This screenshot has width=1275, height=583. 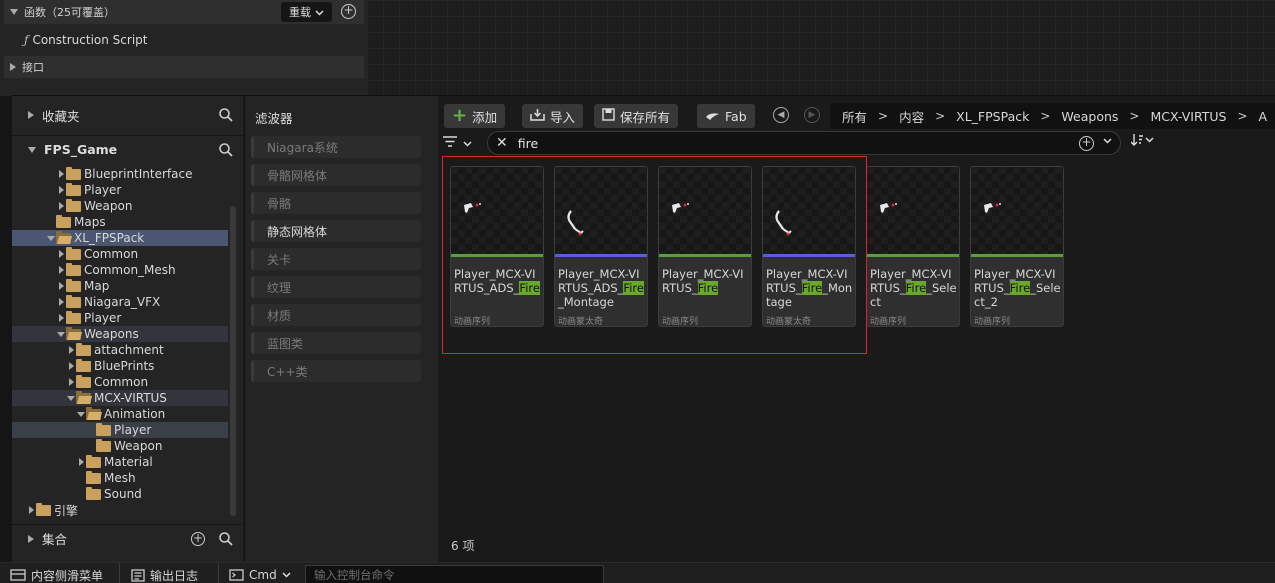 What do you see at coordinates (911, 116) in the screenshot?
I see `breadcrumb-segment: 内容` at bounding box center [911, 116].